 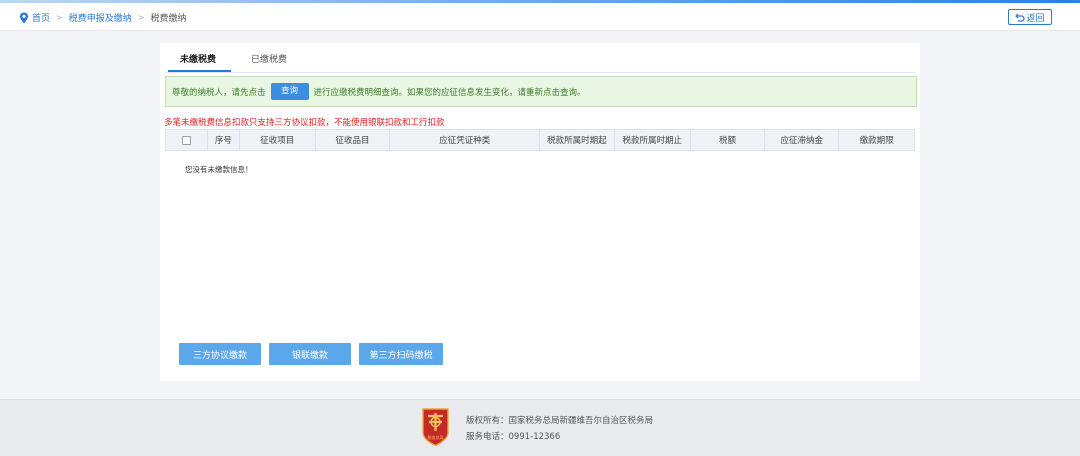 What do you see at coordinates (513, 437) in the screenshot?
I see `footer-phone: 服务电话：0991-12366` at bounding box center [513, 437].